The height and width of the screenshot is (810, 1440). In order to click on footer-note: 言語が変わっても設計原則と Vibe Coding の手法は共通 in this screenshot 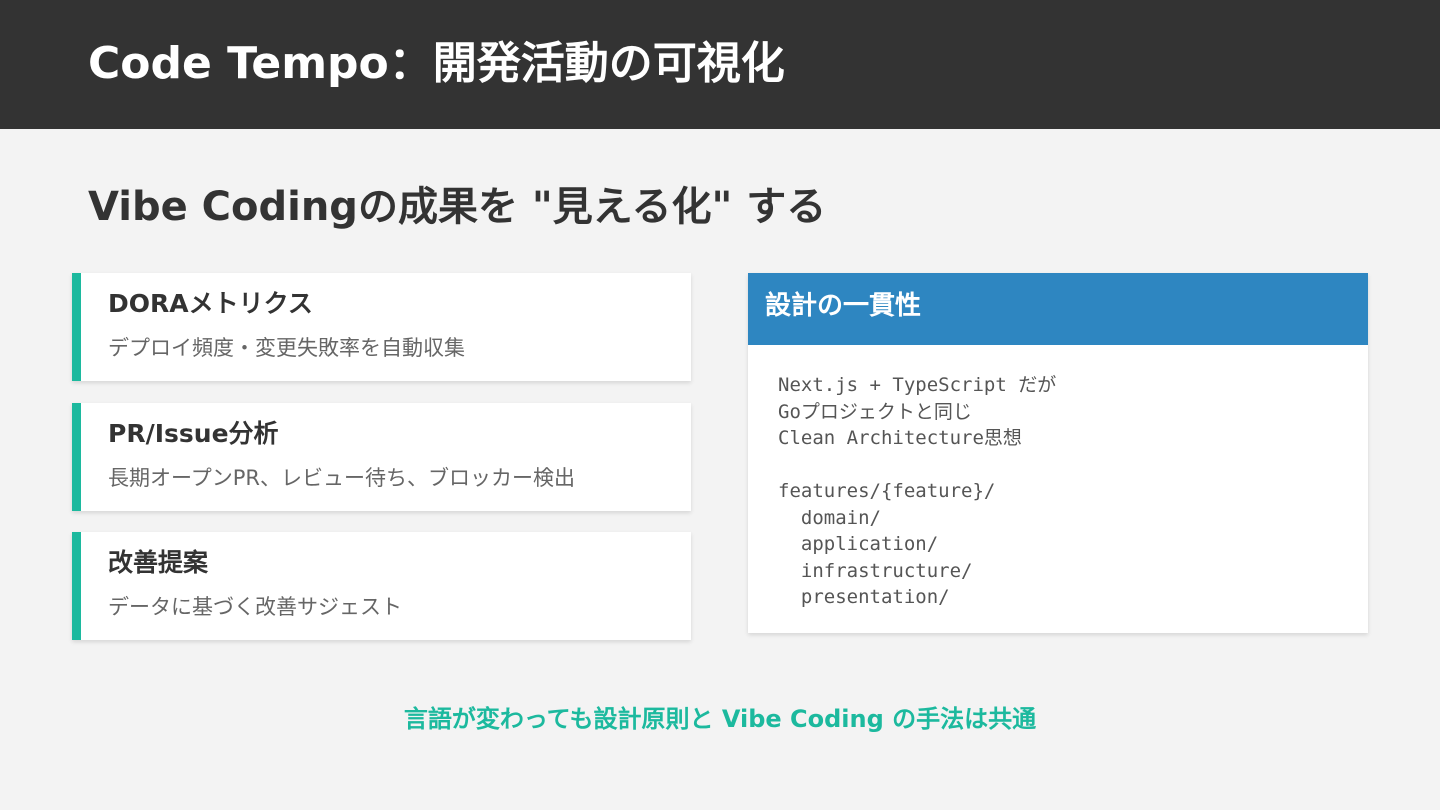, I will do `click(720, 719)`.